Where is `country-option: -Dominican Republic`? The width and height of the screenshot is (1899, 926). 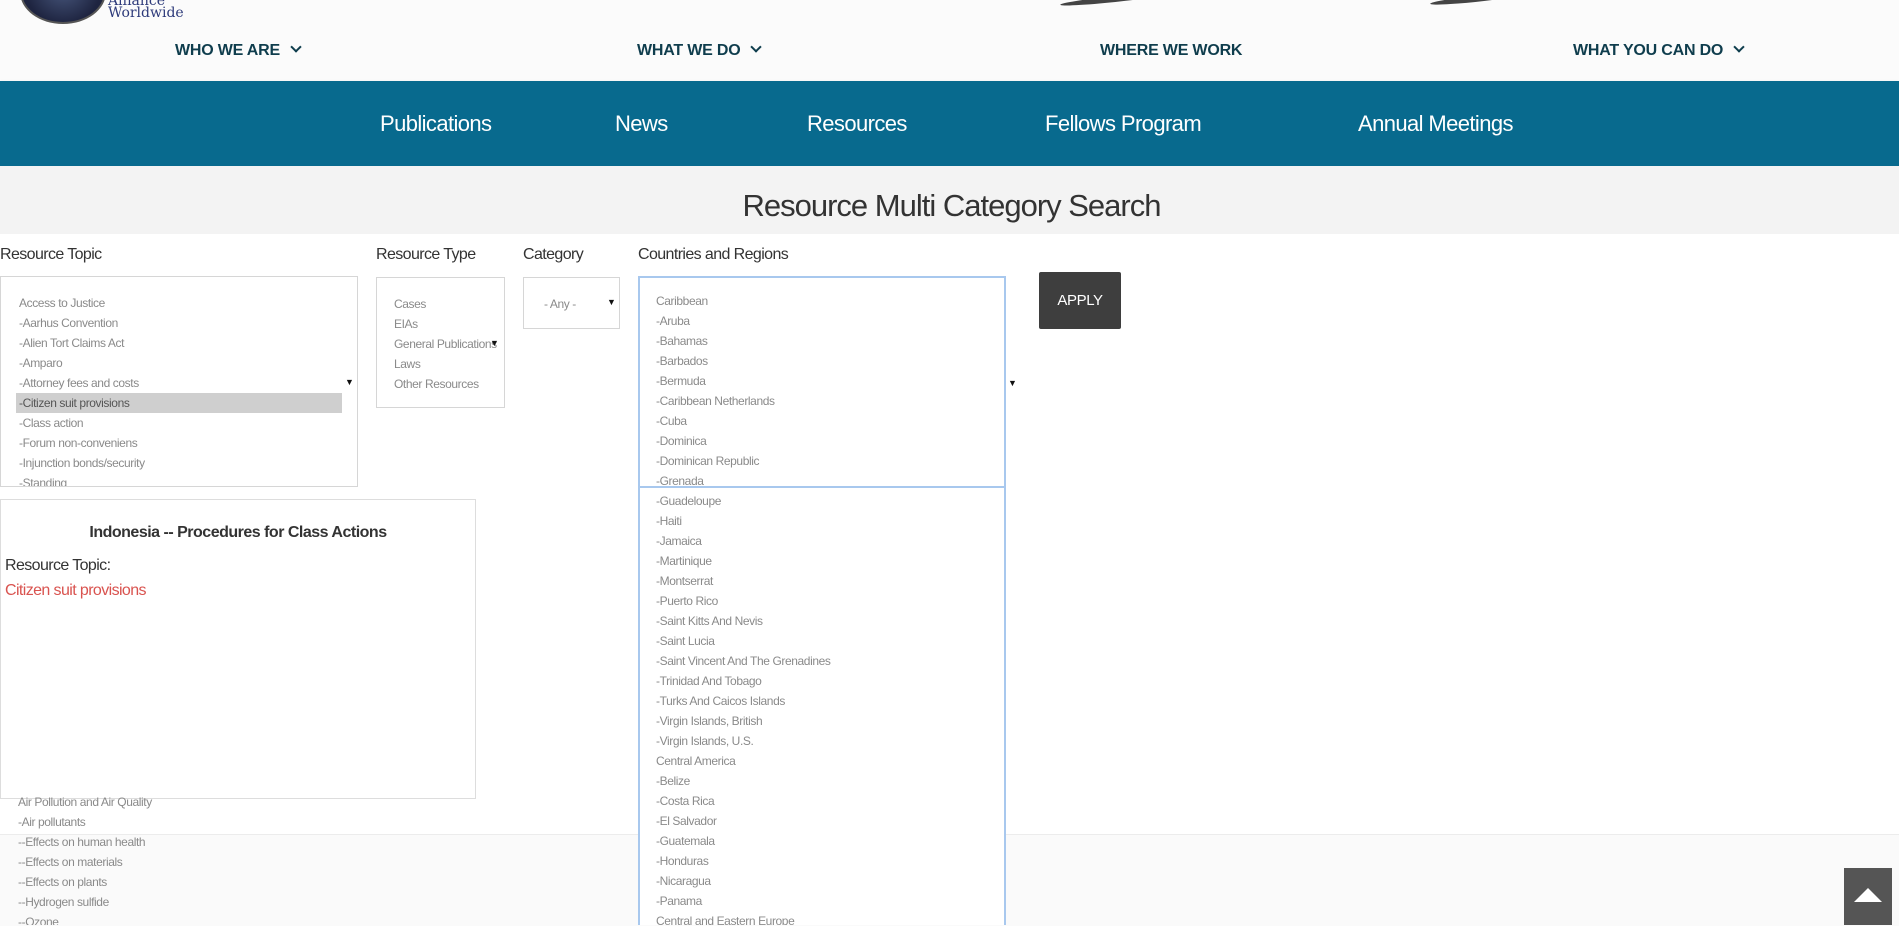
country-option: -Dominican Republic is located at coordinates (826, 461).